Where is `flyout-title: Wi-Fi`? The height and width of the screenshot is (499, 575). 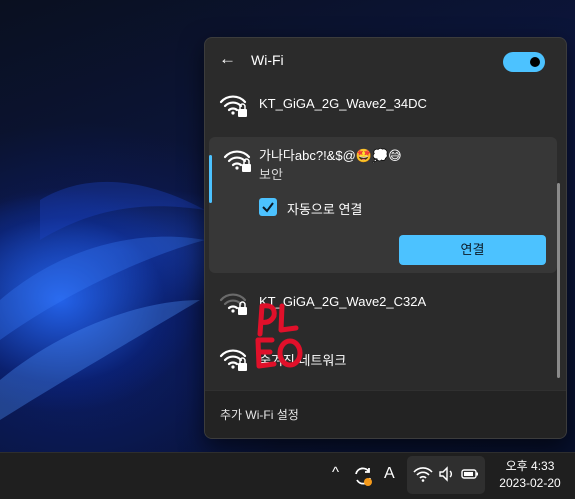
flyout-title: Wi-Fi is located at coordinates (267, 60).